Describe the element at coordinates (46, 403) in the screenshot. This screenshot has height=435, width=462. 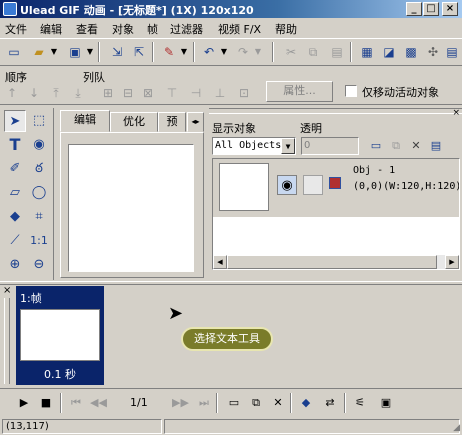
I see `stop-icon: ■` at that location.